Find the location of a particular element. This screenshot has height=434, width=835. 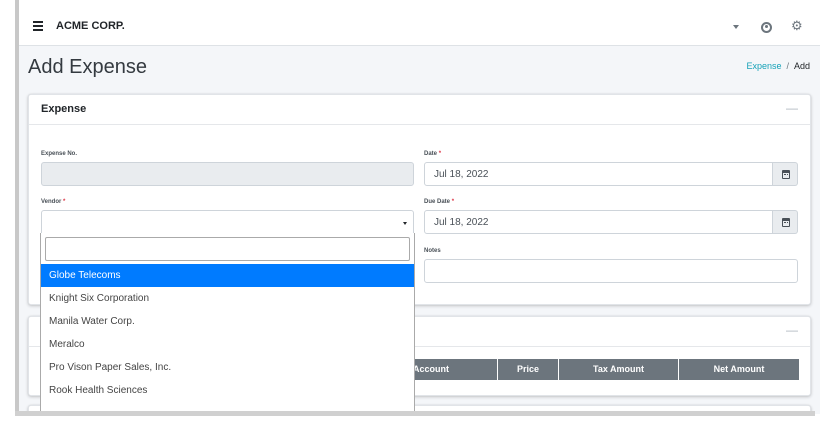

vendor-option: Globe Telecoms is located at coordinates (227, 275).